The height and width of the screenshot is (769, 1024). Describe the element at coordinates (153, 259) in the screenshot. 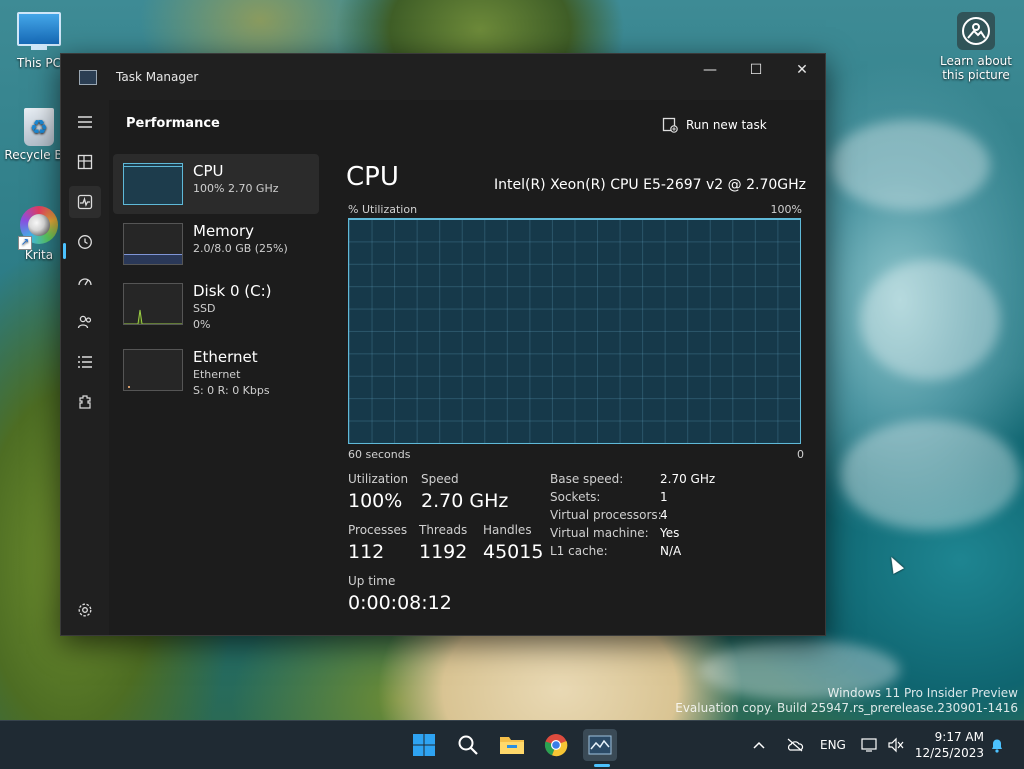

I see `memory-thumbnail-fill` at that location.